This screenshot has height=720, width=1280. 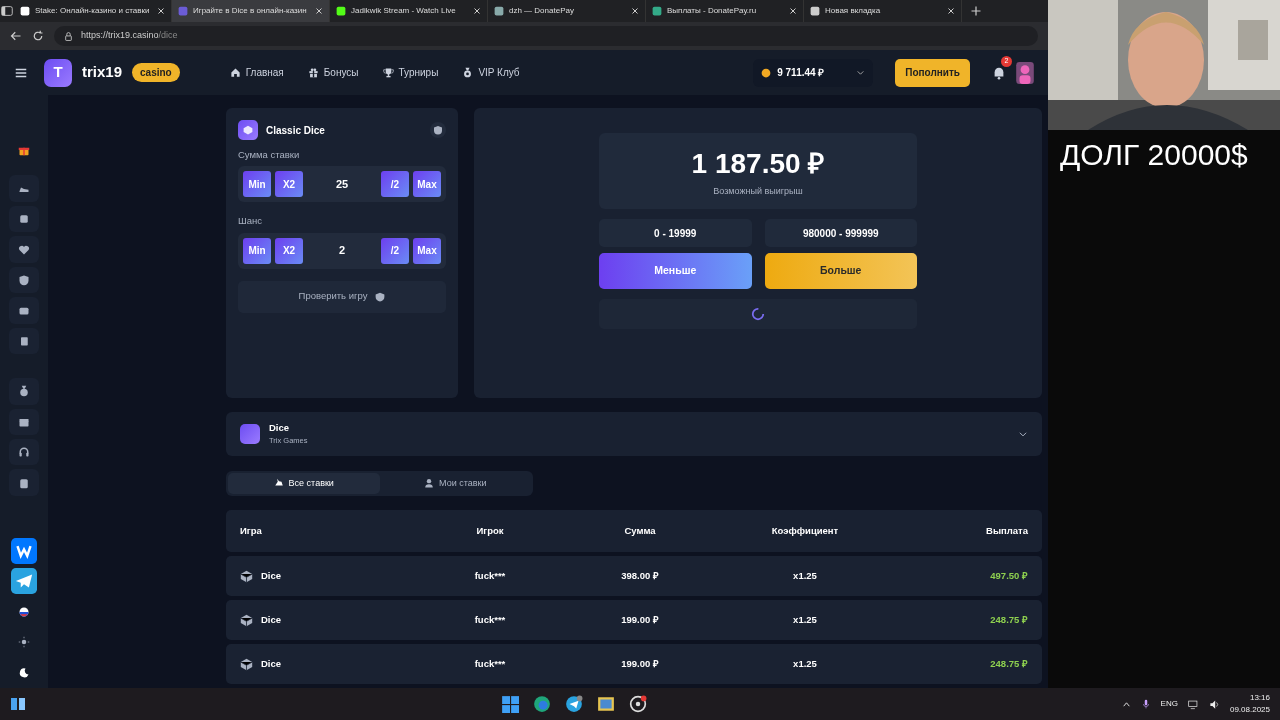 I want to click on stepper-field: Min X2 25 /2 Max, so click(x=342, y=184).